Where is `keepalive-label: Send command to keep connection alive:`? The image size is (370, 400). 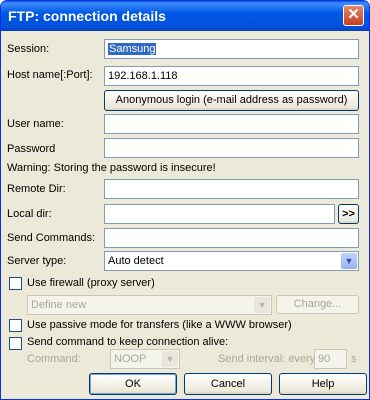
keepalive-label: Send command to keep connection alive: is located at coordinates (128, 342).